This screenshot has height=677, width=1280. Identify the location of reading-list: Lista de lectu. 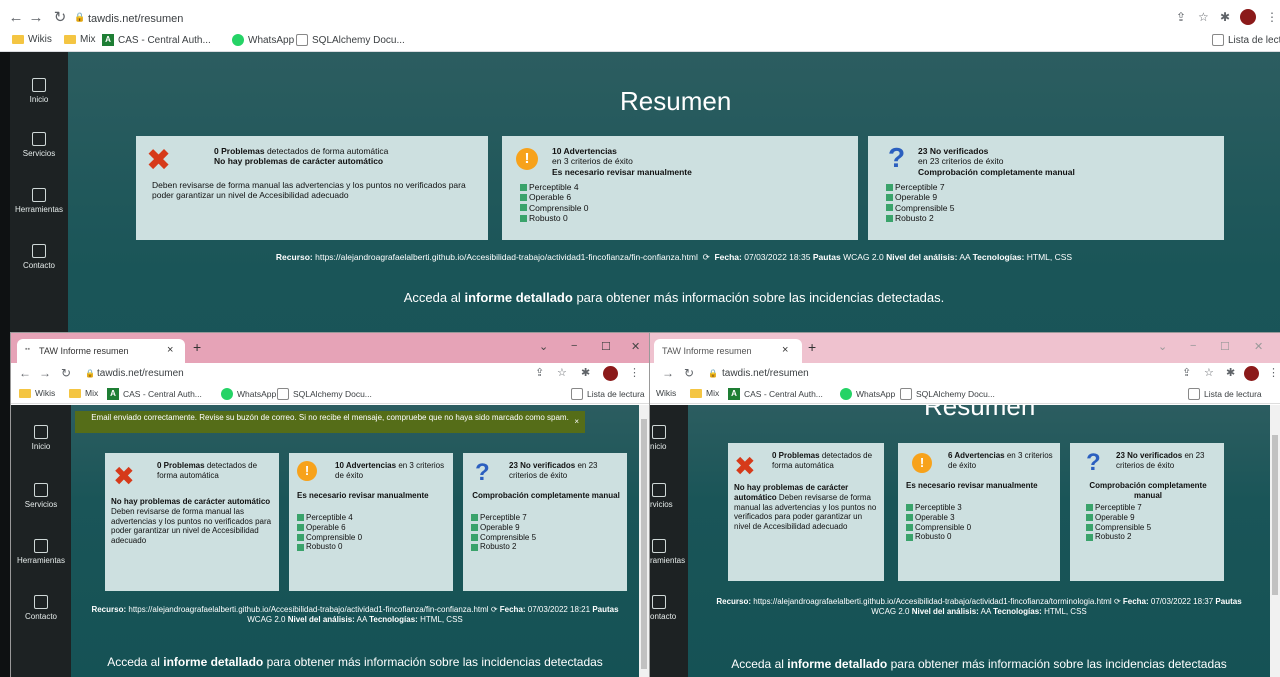
(1246, 40).